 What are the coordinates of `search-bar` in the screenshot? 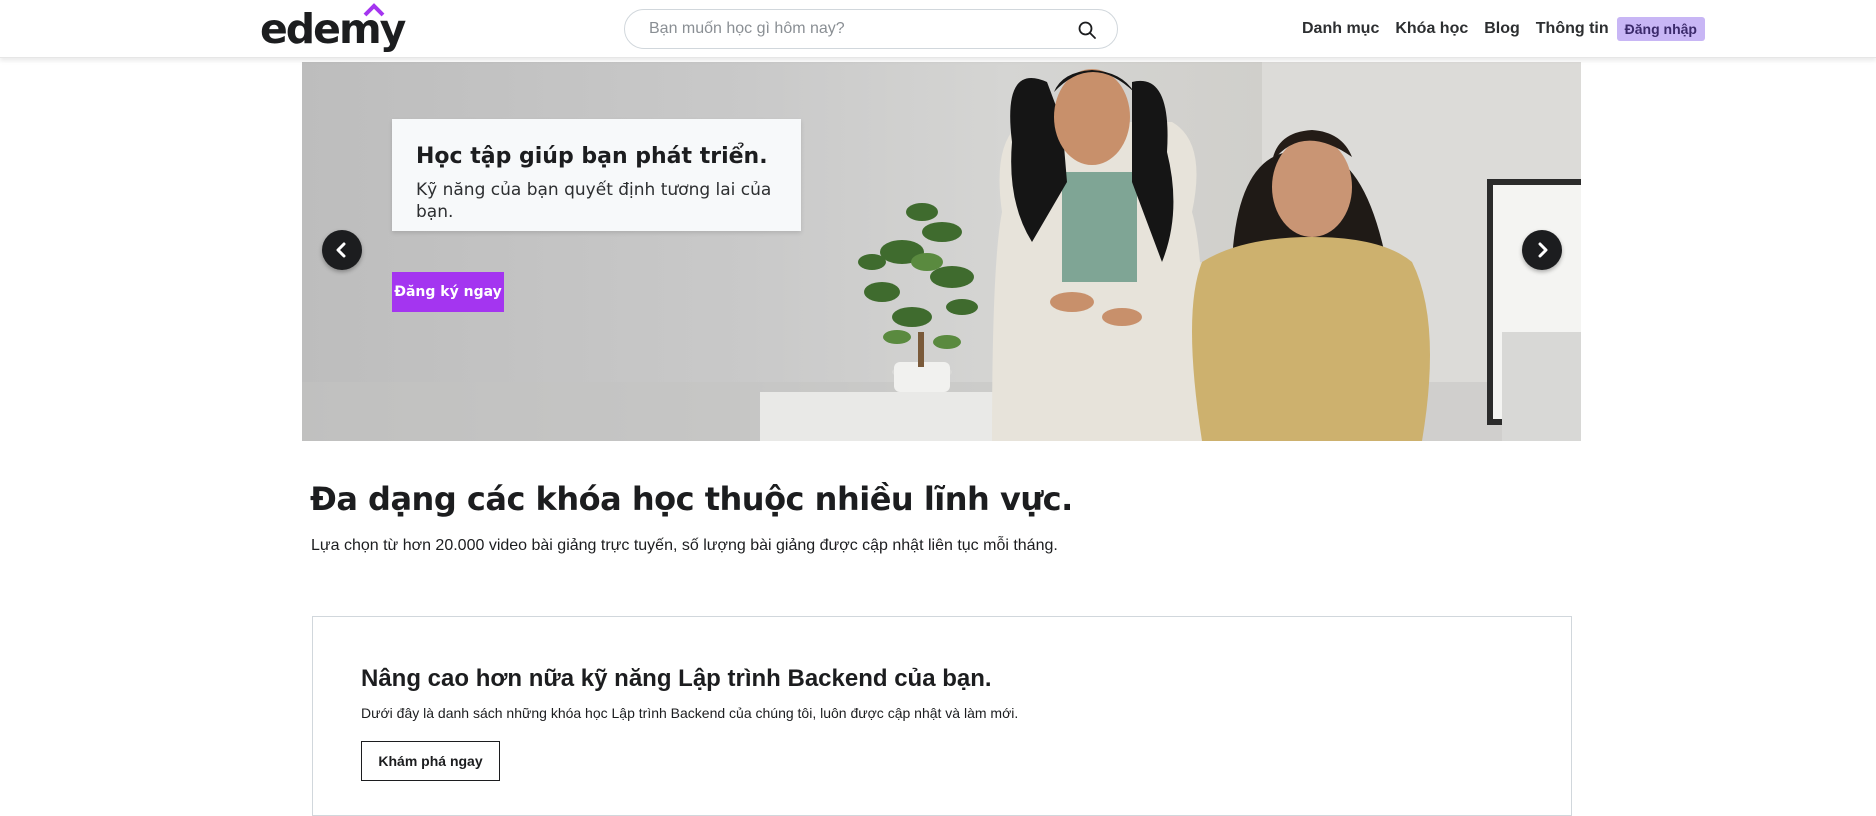 It's located at (871, 29).